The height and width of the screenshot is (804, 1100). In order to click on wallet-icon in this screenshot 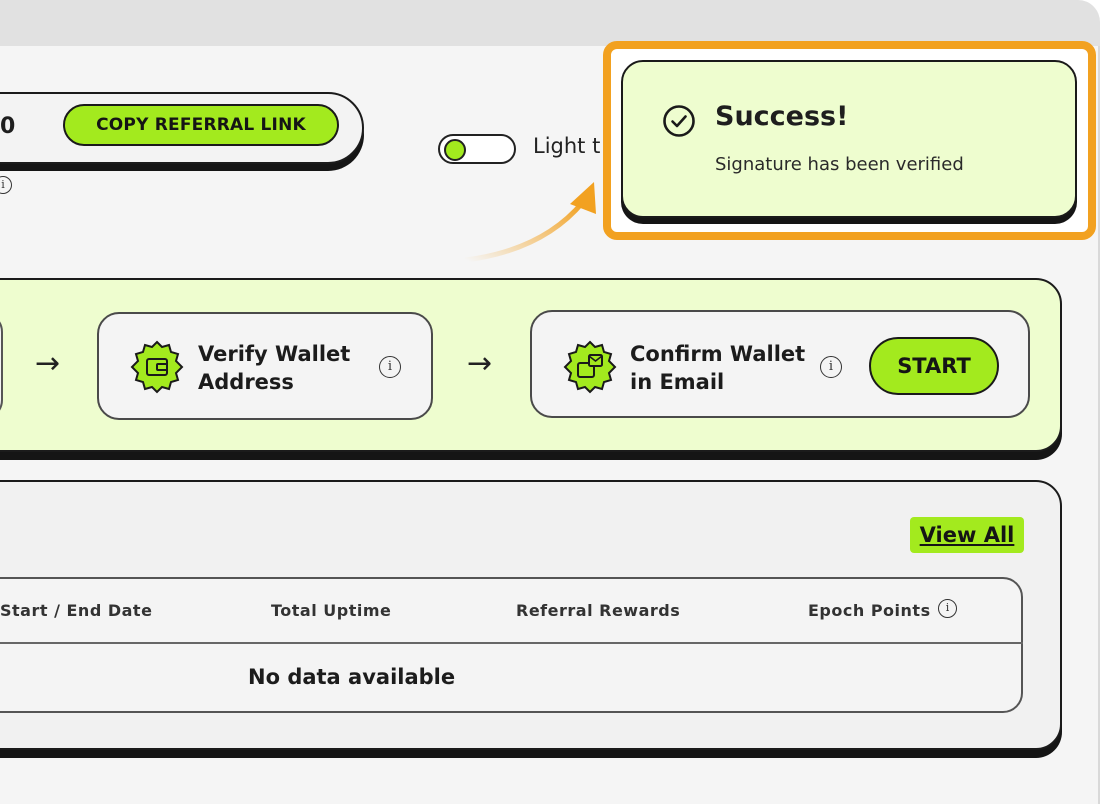, I will do `click(157, 367)`.